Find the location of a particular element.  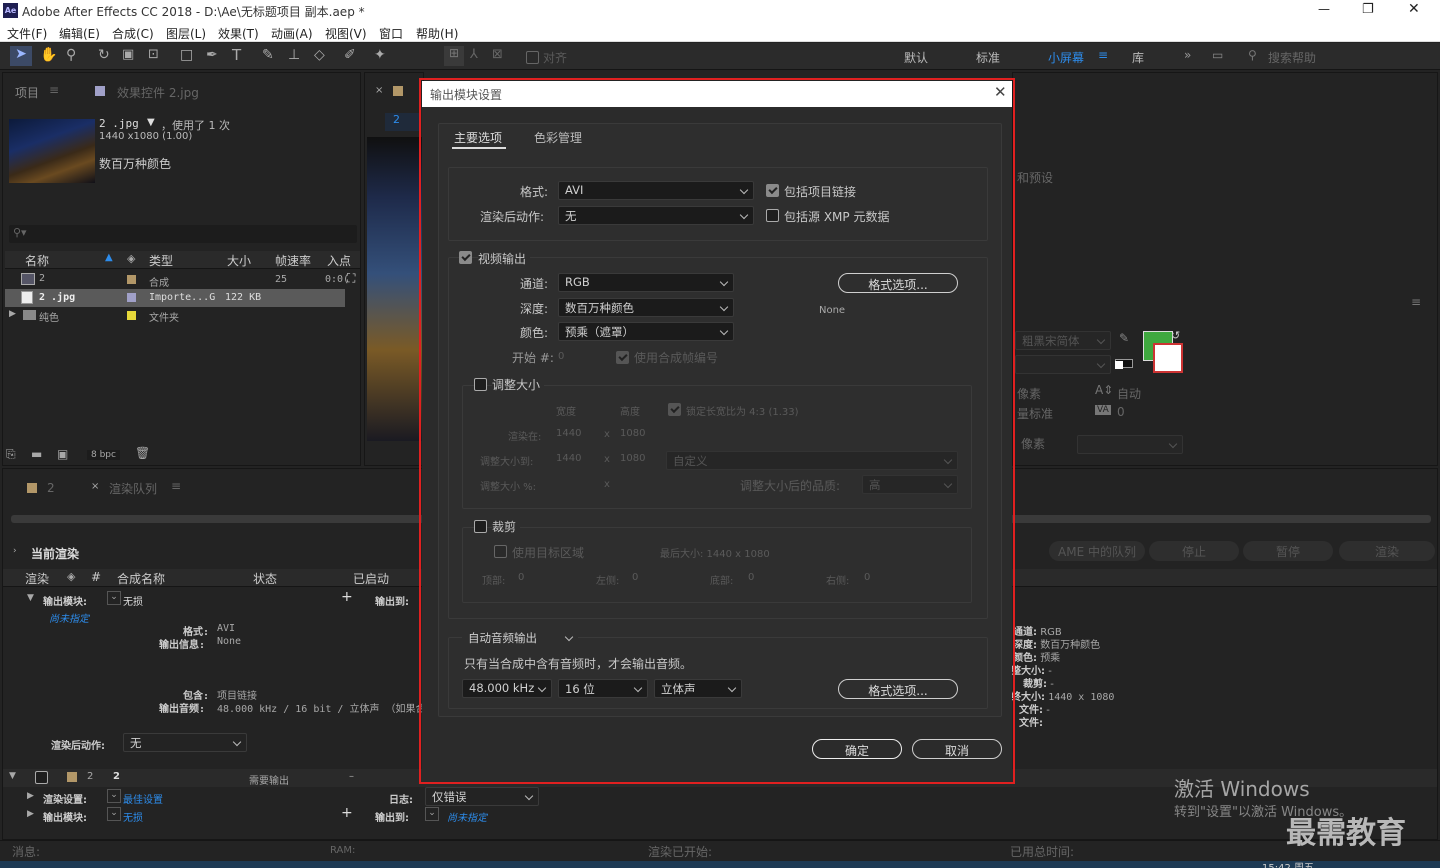

close-button: ✕ is located at coordinates (1414, 9).